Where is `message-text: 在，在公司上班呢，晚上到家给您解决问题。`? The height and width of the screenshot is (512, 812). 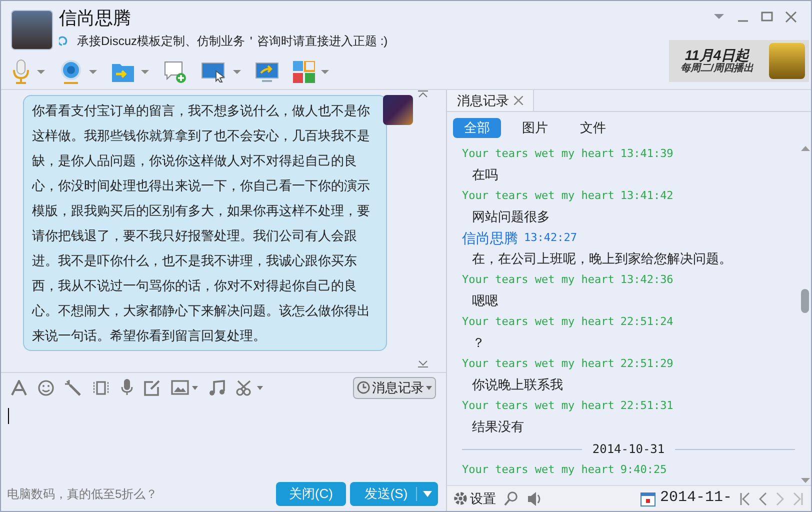 message-text: 在，在公司上班呢，晚上到家给您解决问题。 is located at coordinates (602, 259).